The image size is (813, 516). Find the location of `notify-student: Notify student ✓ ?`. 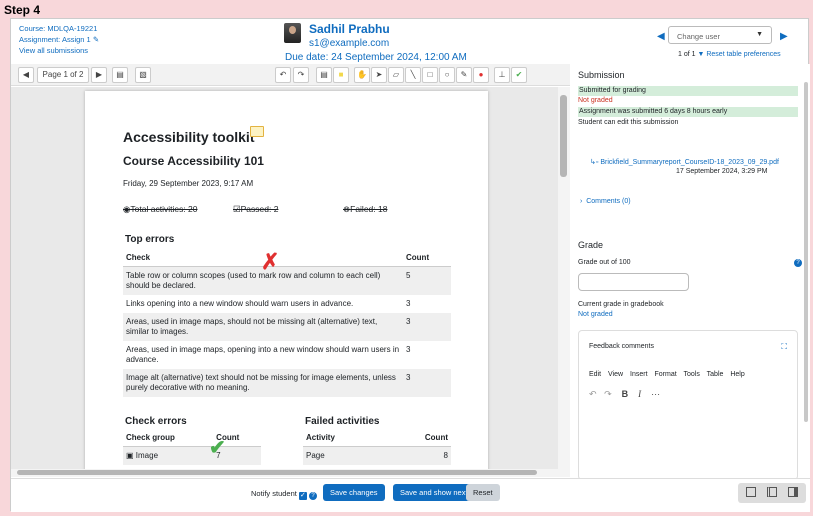

notify-student: Notify student ✓ ? is located at coordinates (284, 494).